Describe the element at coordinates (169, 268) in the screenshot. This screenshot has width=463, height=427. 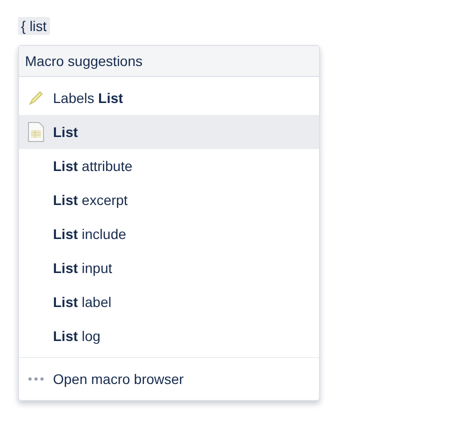
I see `suggestion-item: List input` at that location.